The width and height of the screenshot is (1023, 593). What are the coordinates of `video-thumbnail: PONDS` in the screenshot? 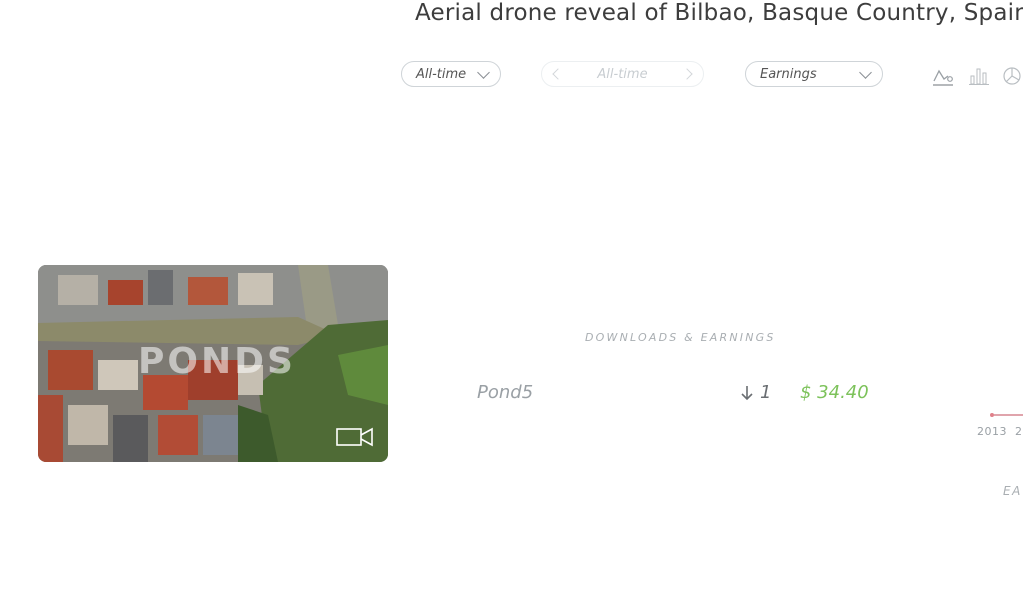 It's located at (213, 363).